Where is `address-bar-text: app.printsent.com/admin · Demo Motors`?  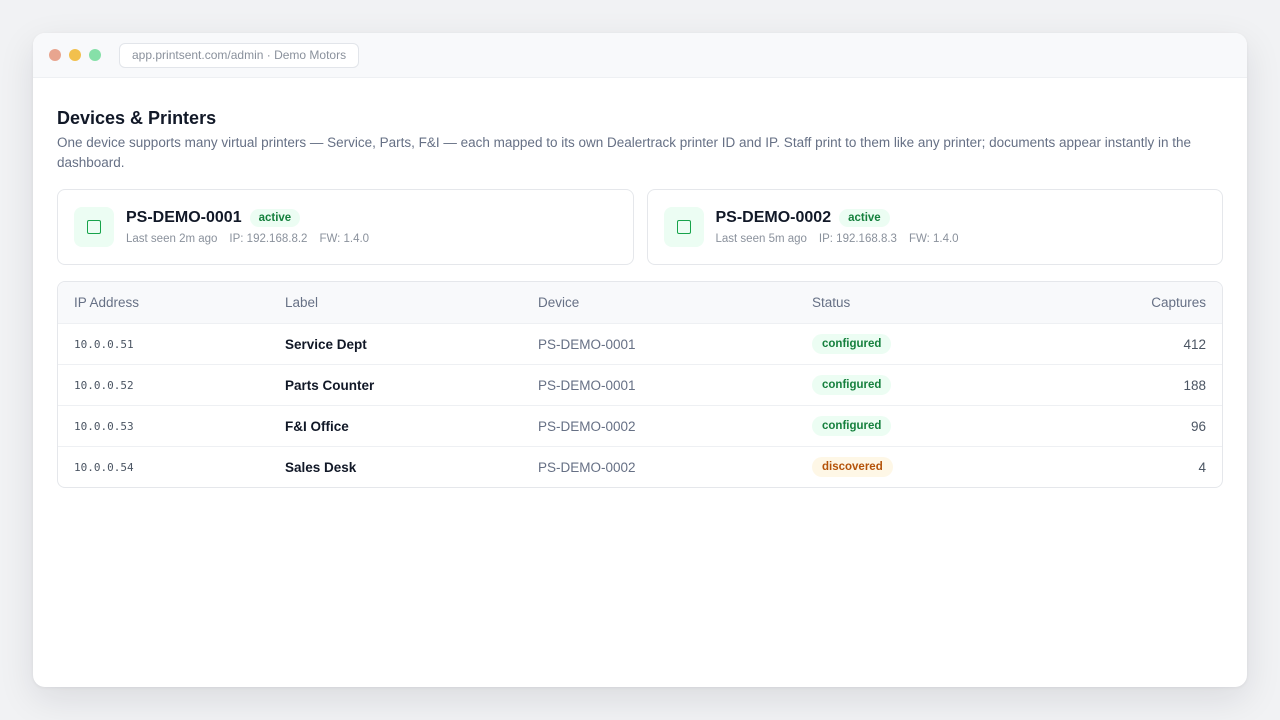
address-bar-text: app.printsent.com/admin · Demo Motors is located at coordinates (239, 55).